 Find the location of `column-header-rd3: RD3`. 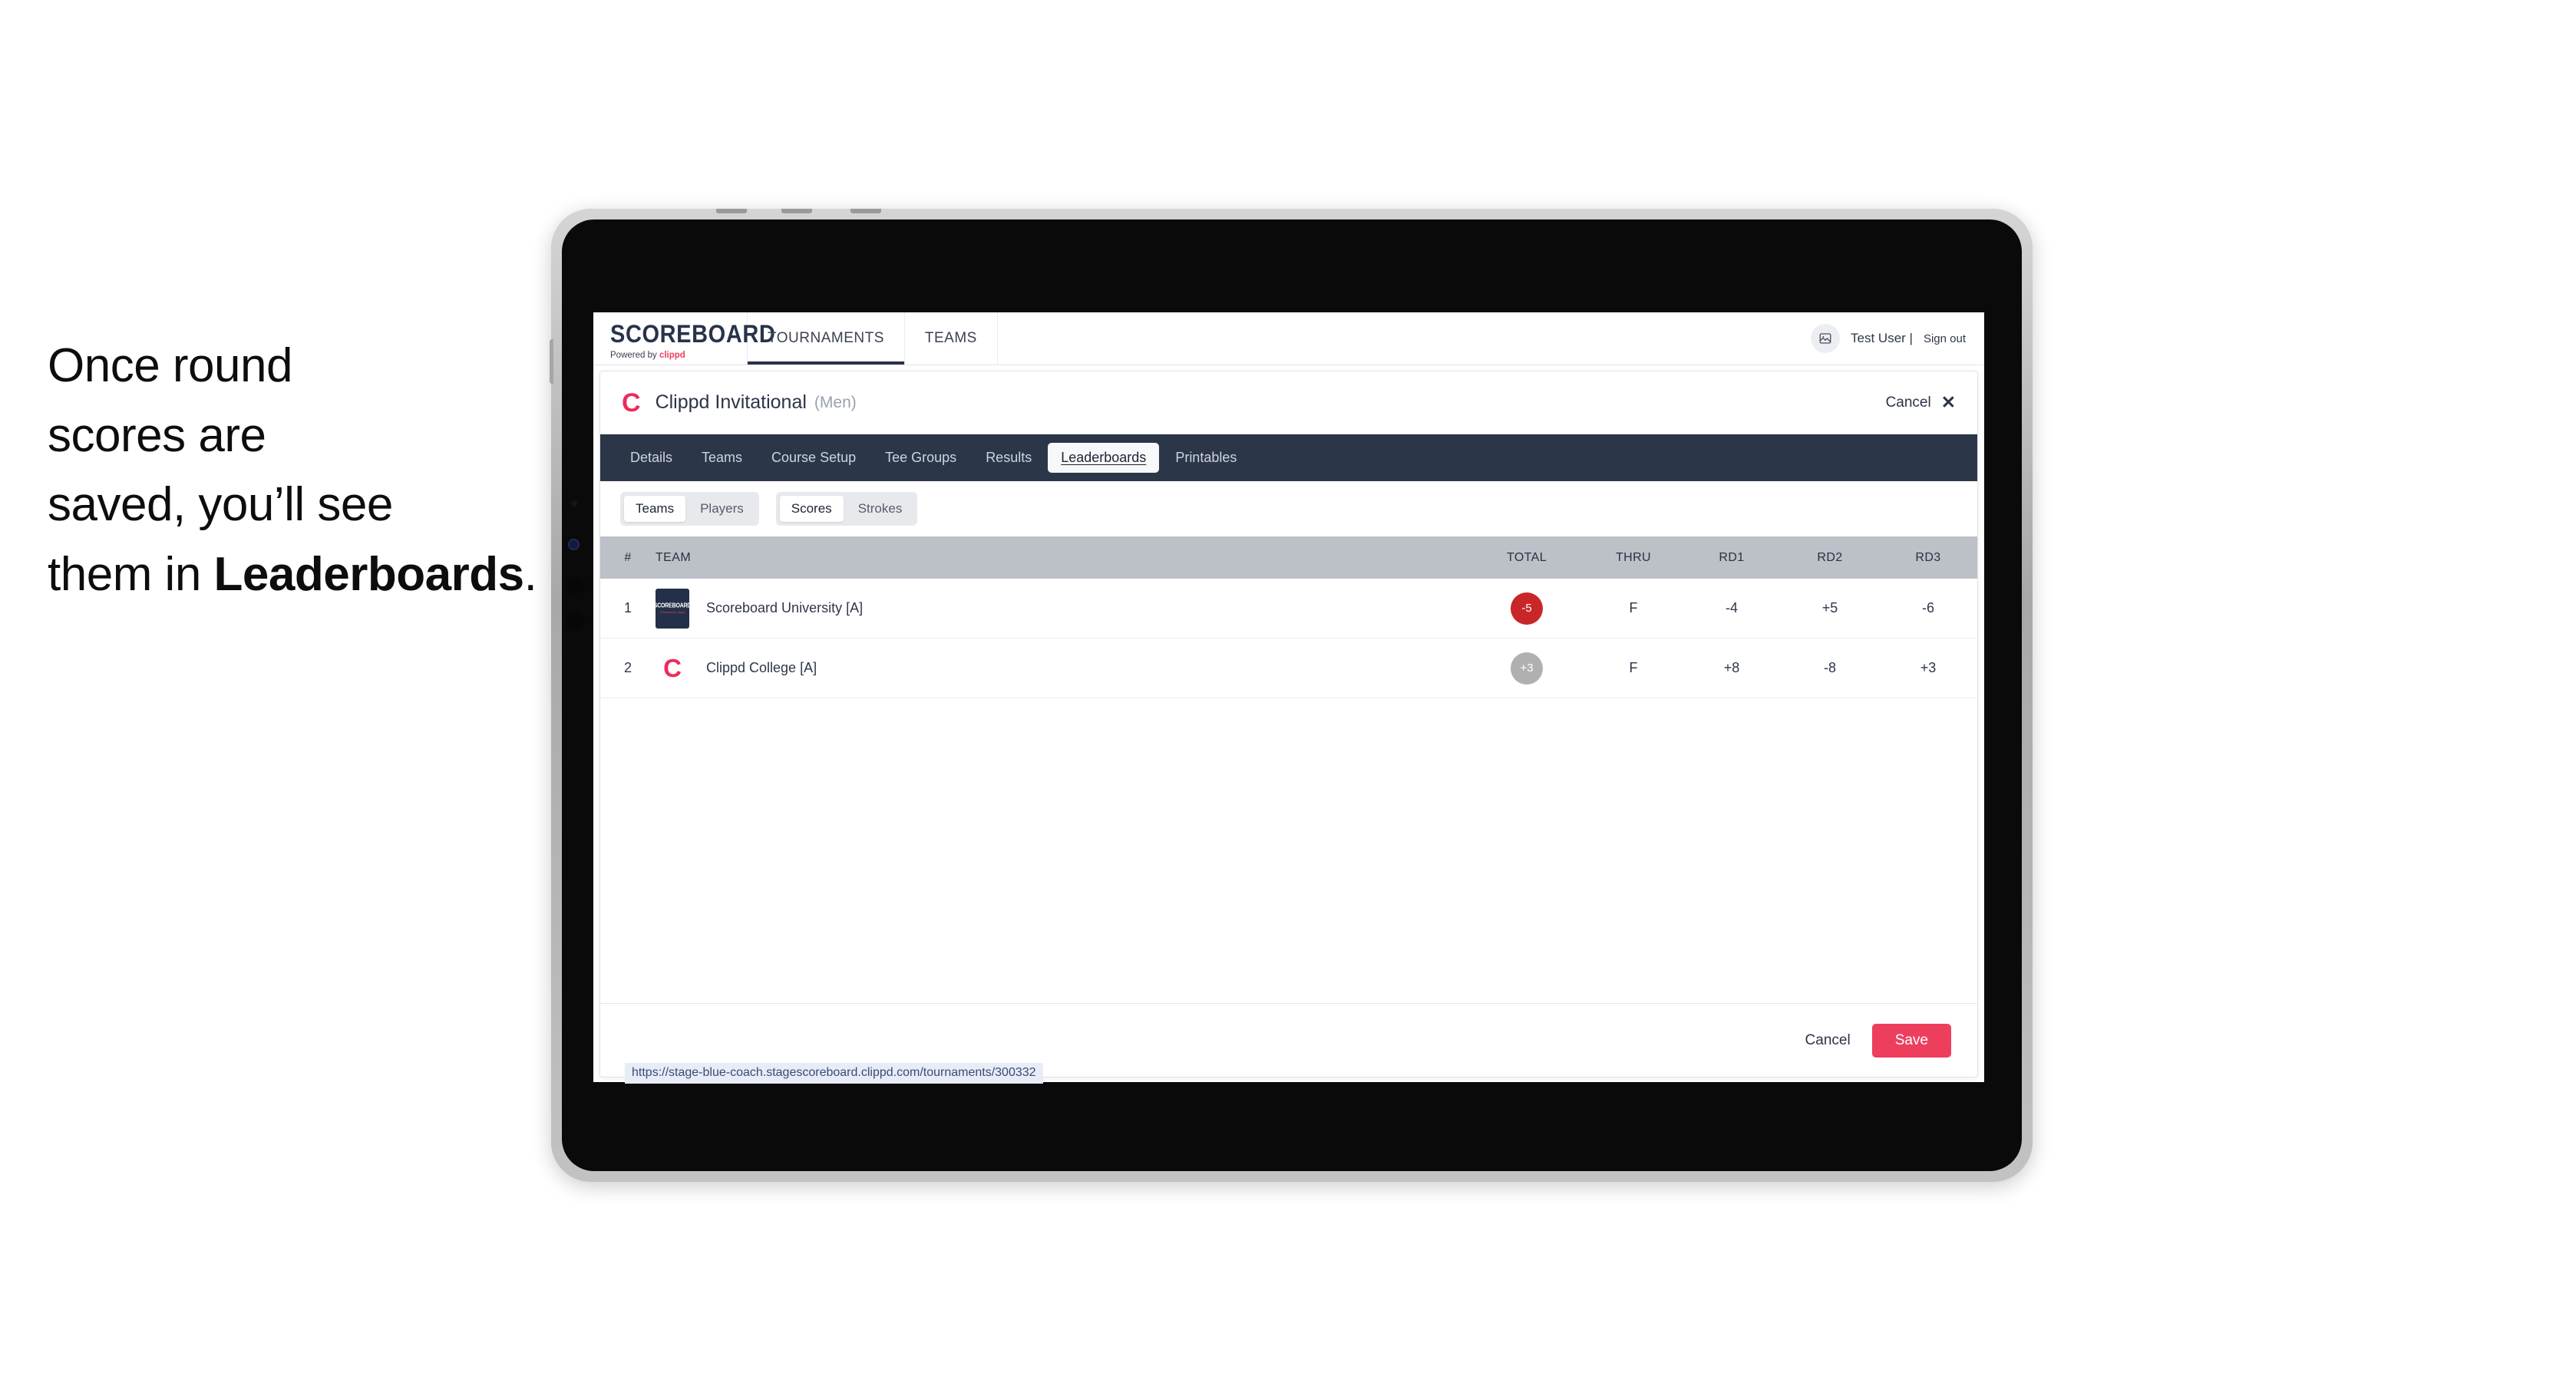

column-header-rd3: RD3 is located at coordinates (1928, 557).